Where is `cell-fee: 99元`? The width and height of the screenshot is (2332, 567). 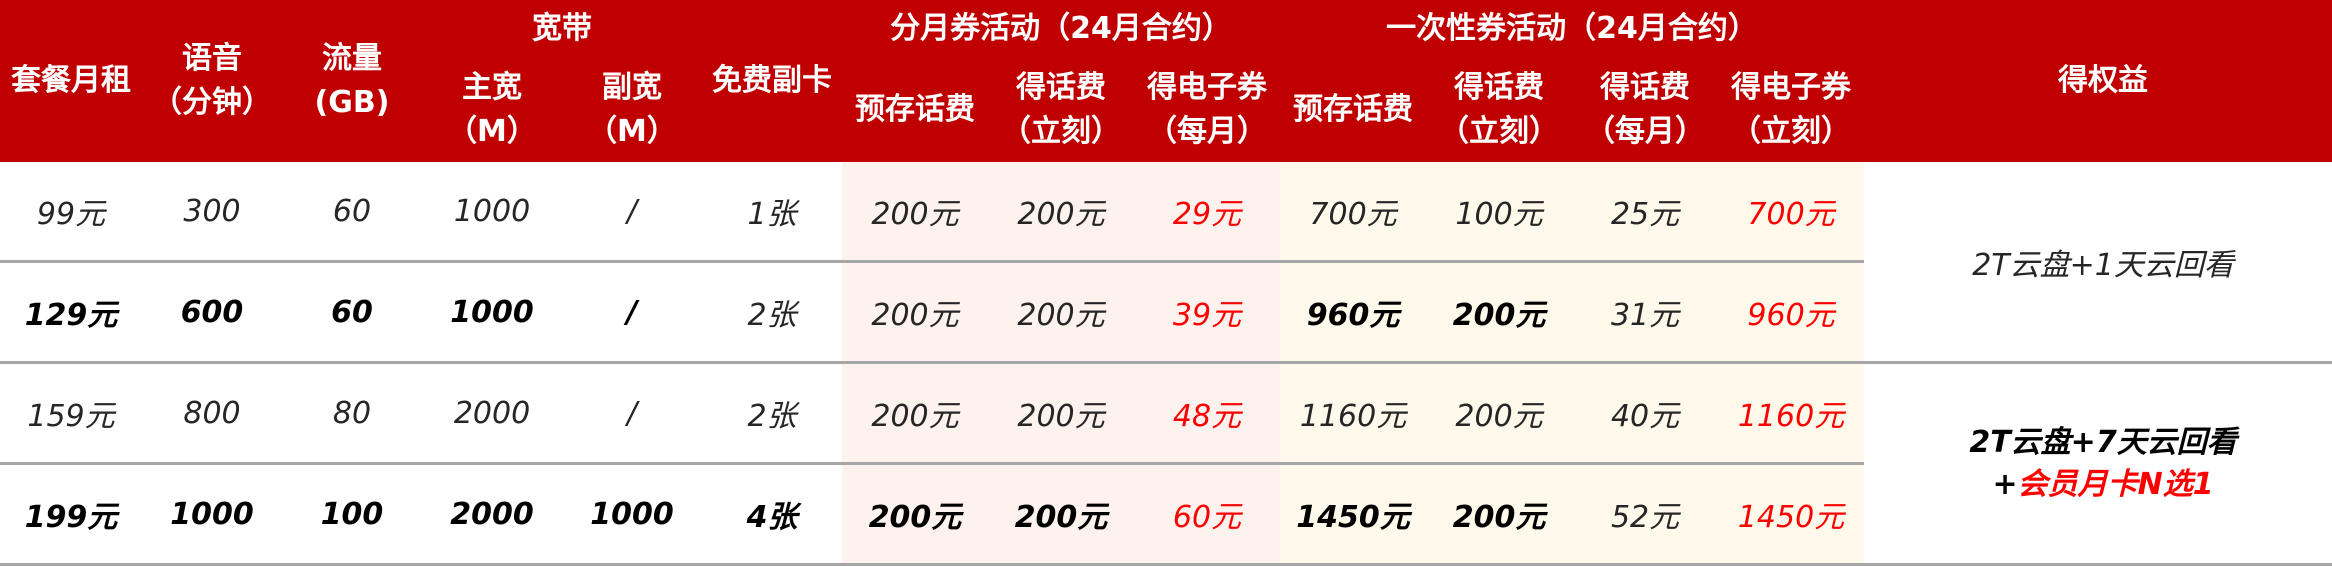
cell-fee: 99元 is located at coordinates (71, 212).